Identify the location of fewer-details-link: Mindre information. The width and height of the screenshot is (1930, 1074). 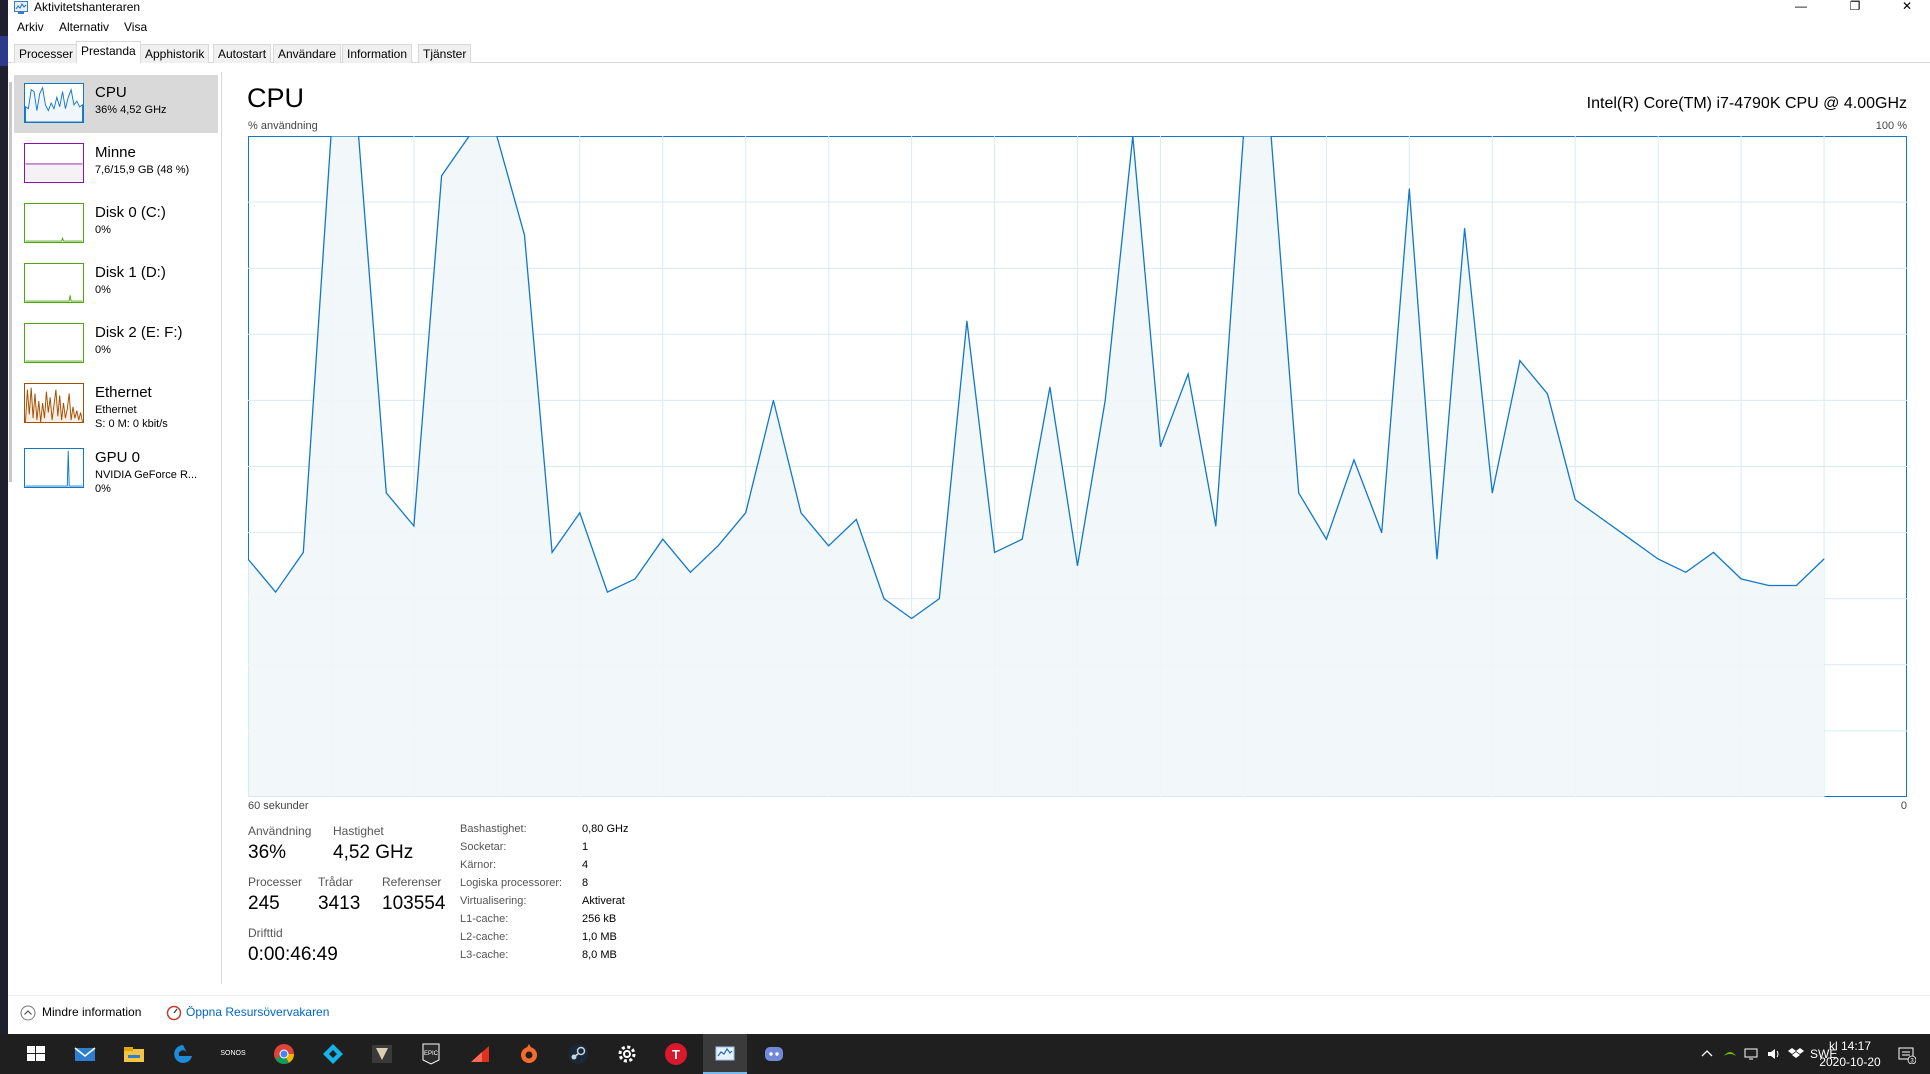
(80, 1013).